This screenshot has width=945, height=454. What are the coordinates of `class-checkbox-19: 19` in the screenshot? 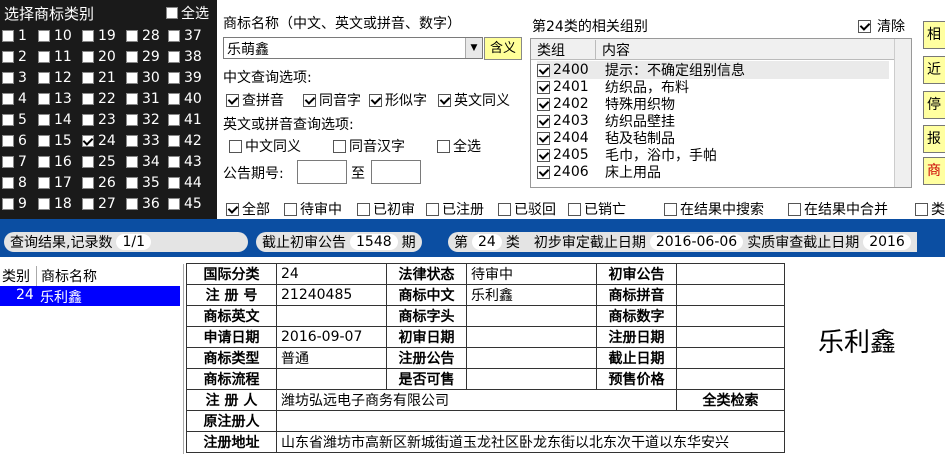 It's located at (99, 36).